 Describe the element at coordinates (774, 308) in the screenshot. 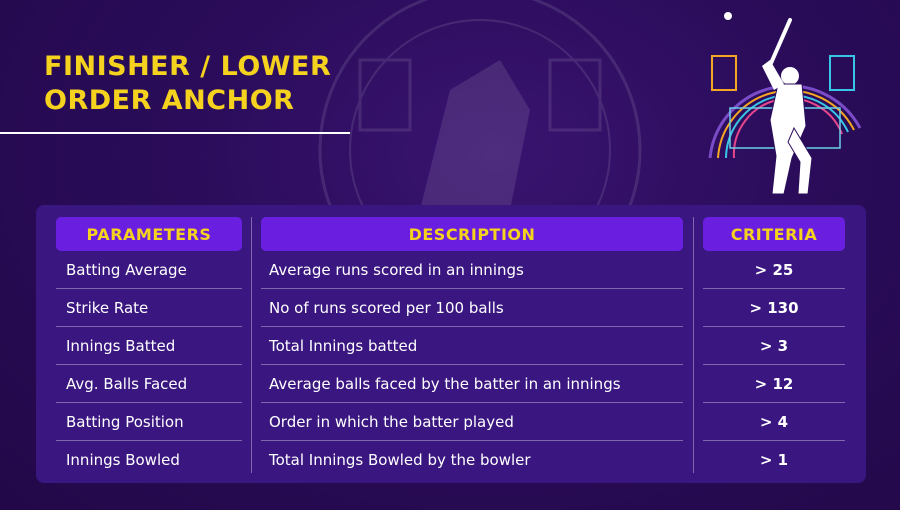

I see `criteria-cell: > 130` at that location.